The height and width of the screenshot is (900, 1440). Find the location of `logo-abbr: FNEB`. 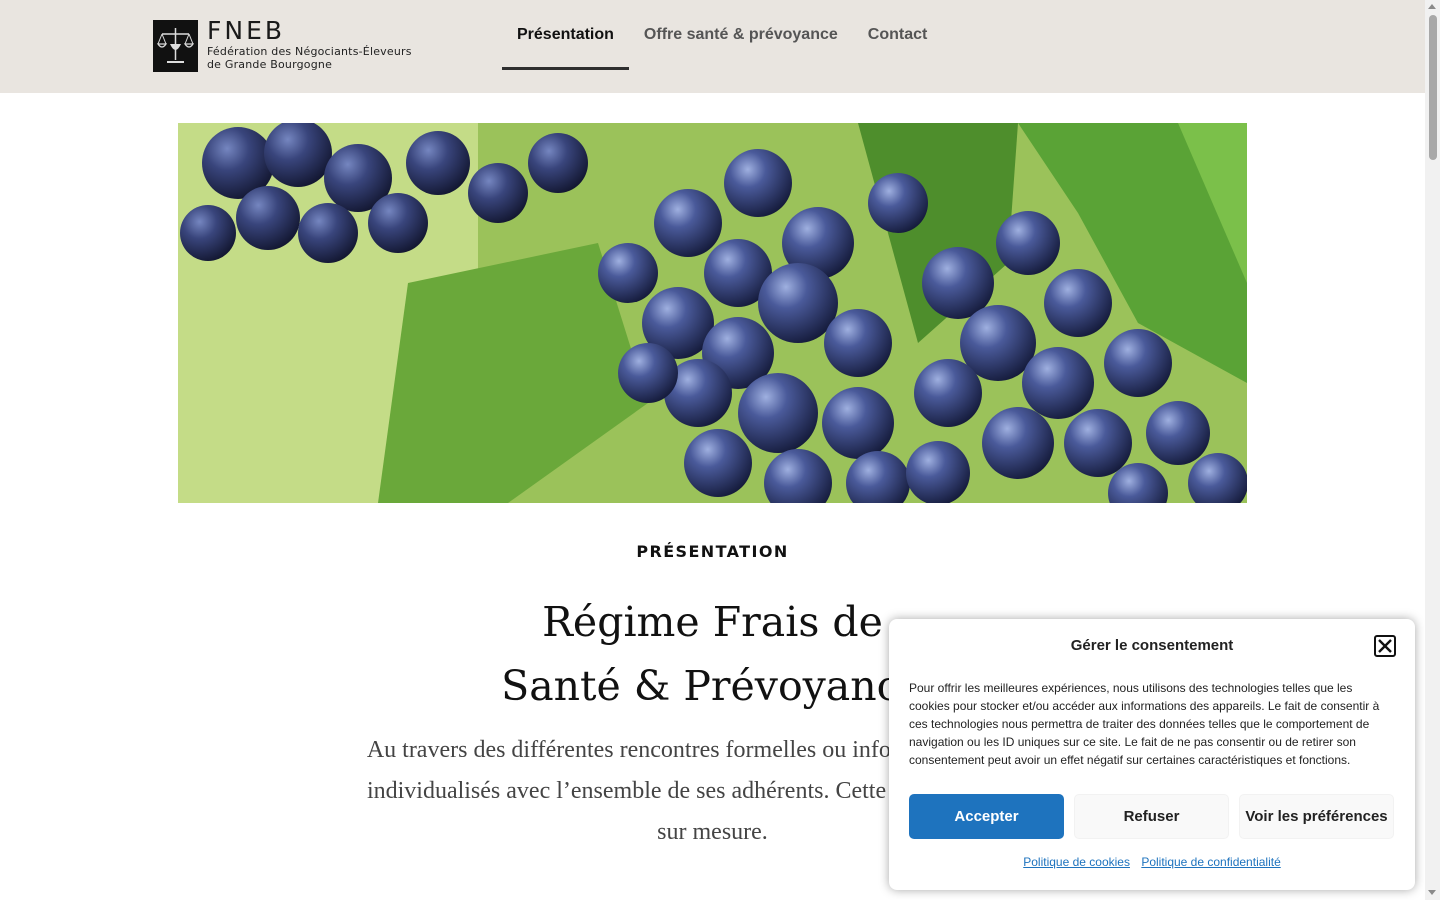

logo-abbr: FNEB is located at coordinates (246, 30).